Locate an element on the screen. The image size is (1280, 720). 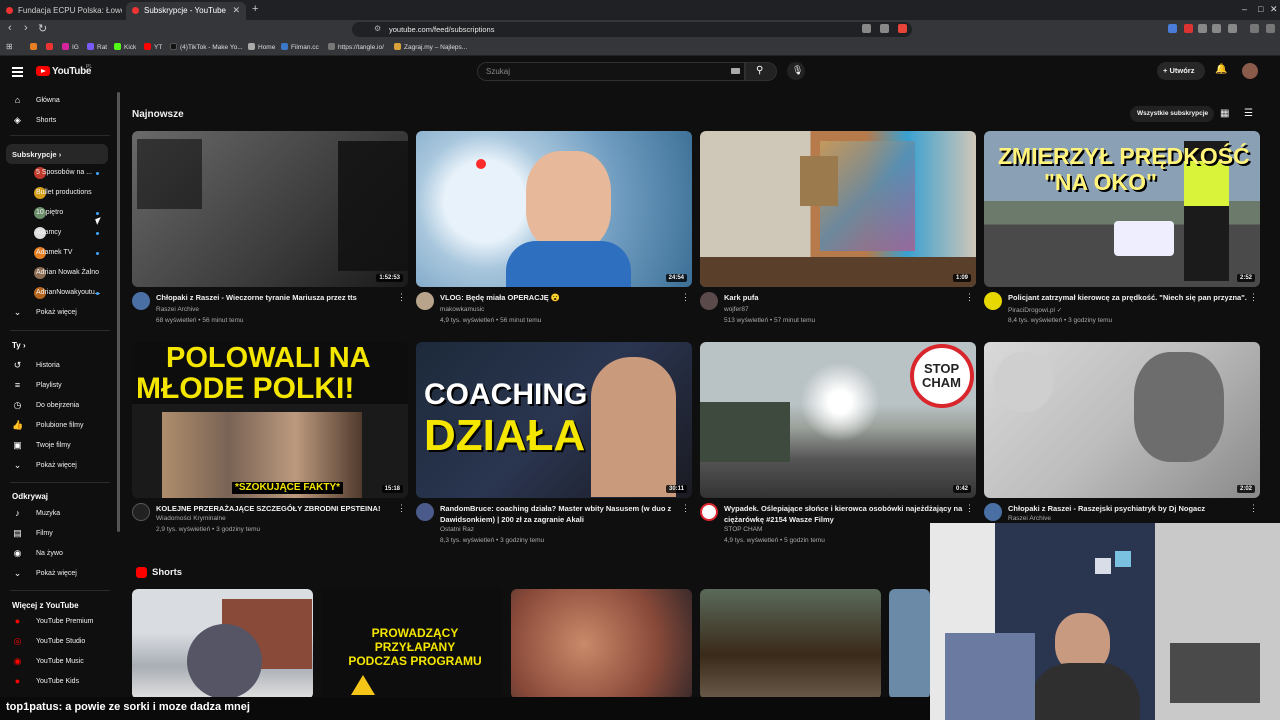
extensions-icon is located at coordinates (1216, 28).